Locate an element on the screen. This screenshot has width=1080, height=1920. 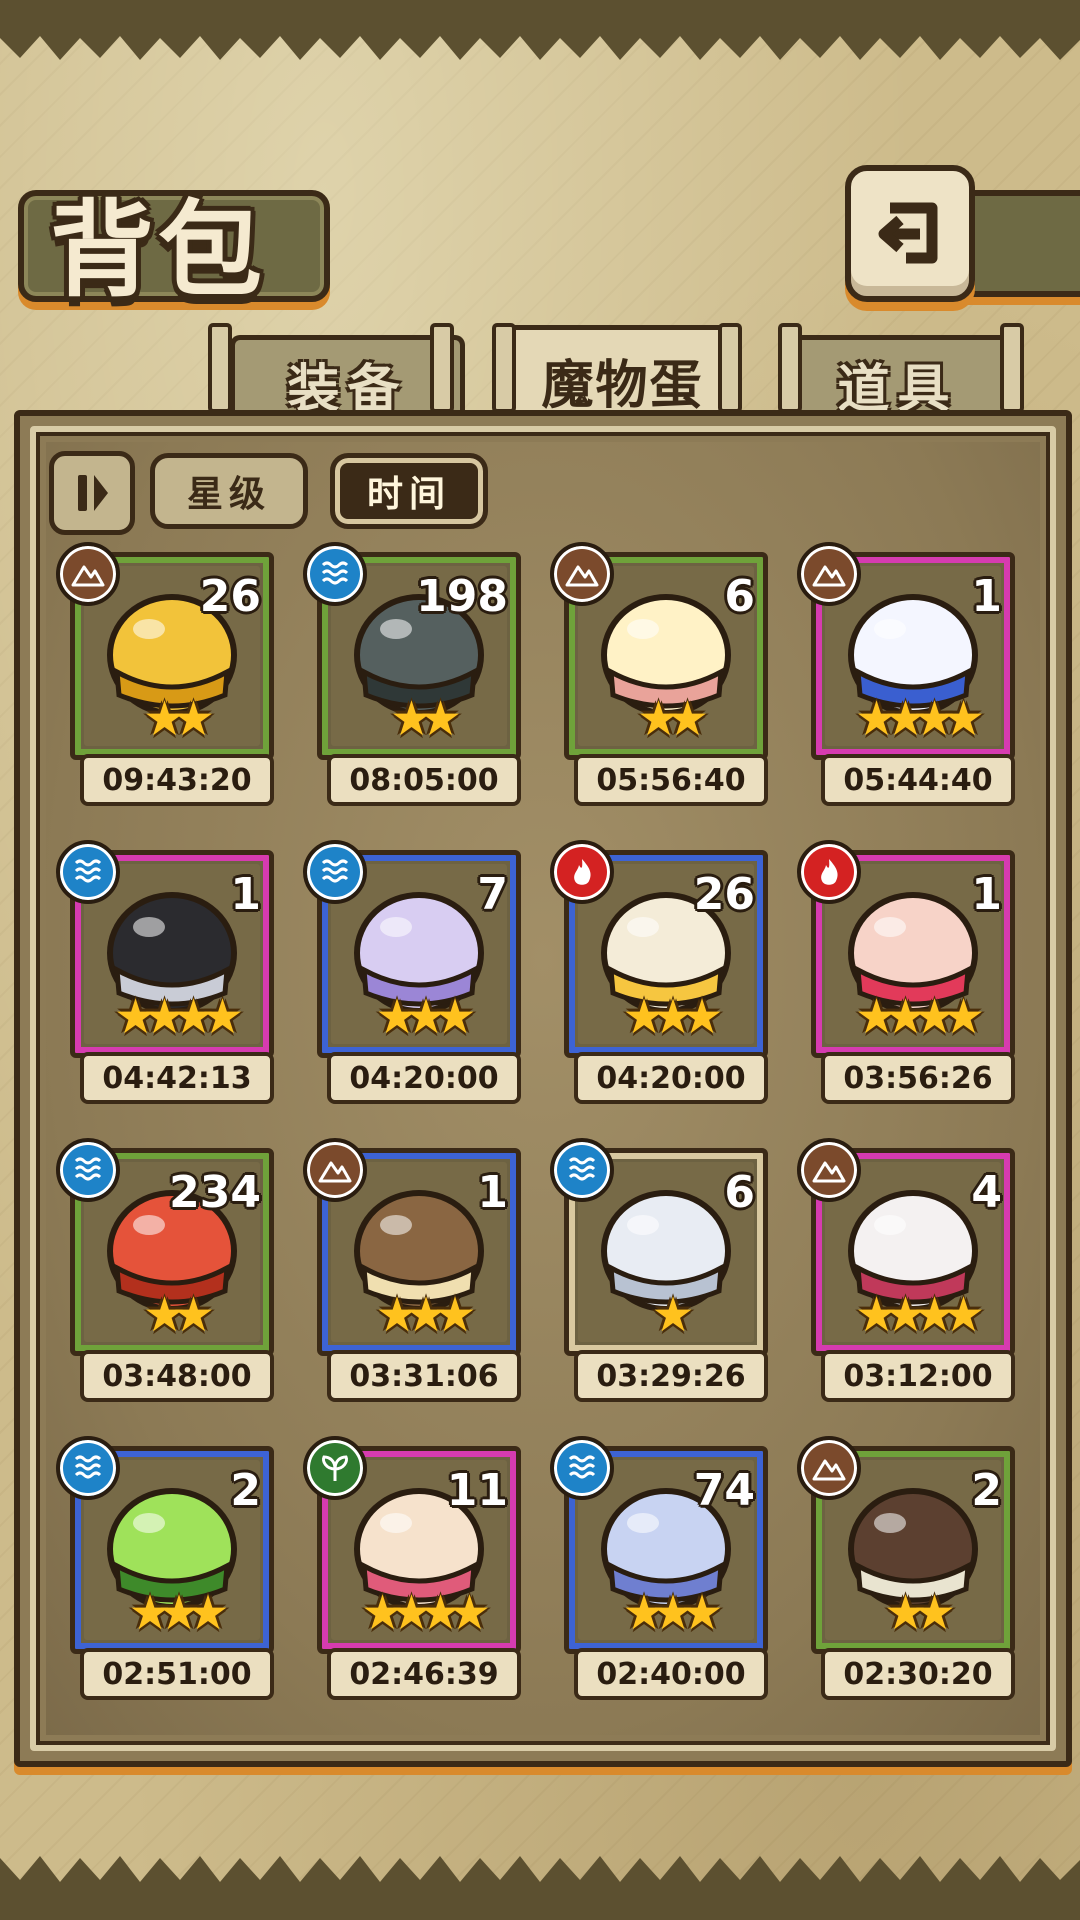
hatch-timer: 08:05:00 is located at coordinates (424, 780).